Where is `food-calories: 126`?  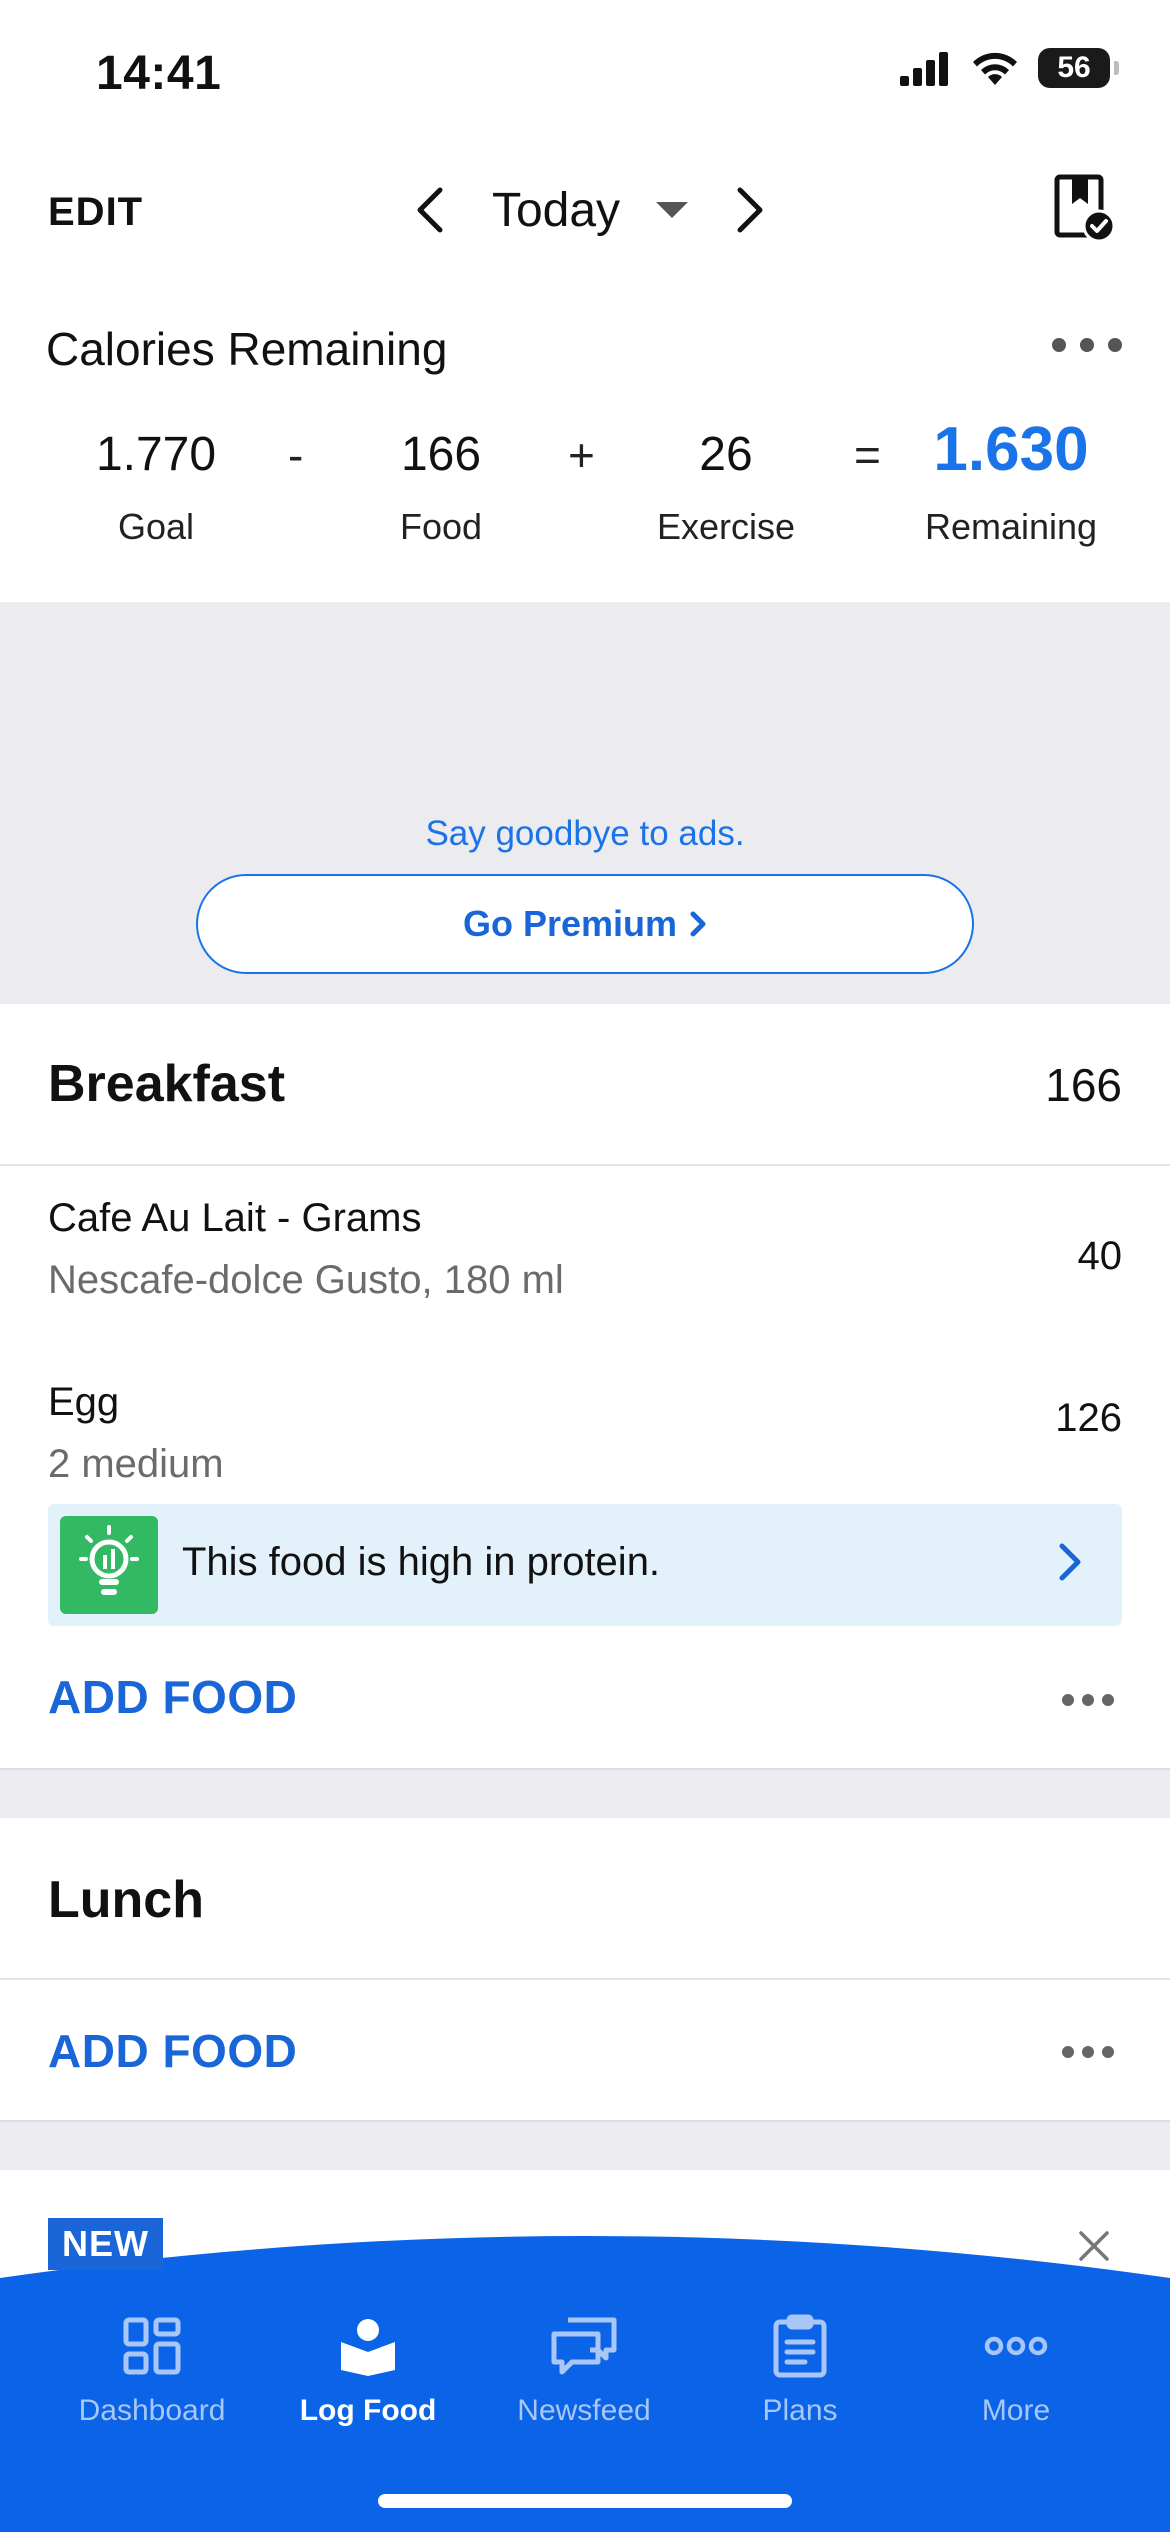
food-calories: 126 is located at coordinates (1088, 1418).